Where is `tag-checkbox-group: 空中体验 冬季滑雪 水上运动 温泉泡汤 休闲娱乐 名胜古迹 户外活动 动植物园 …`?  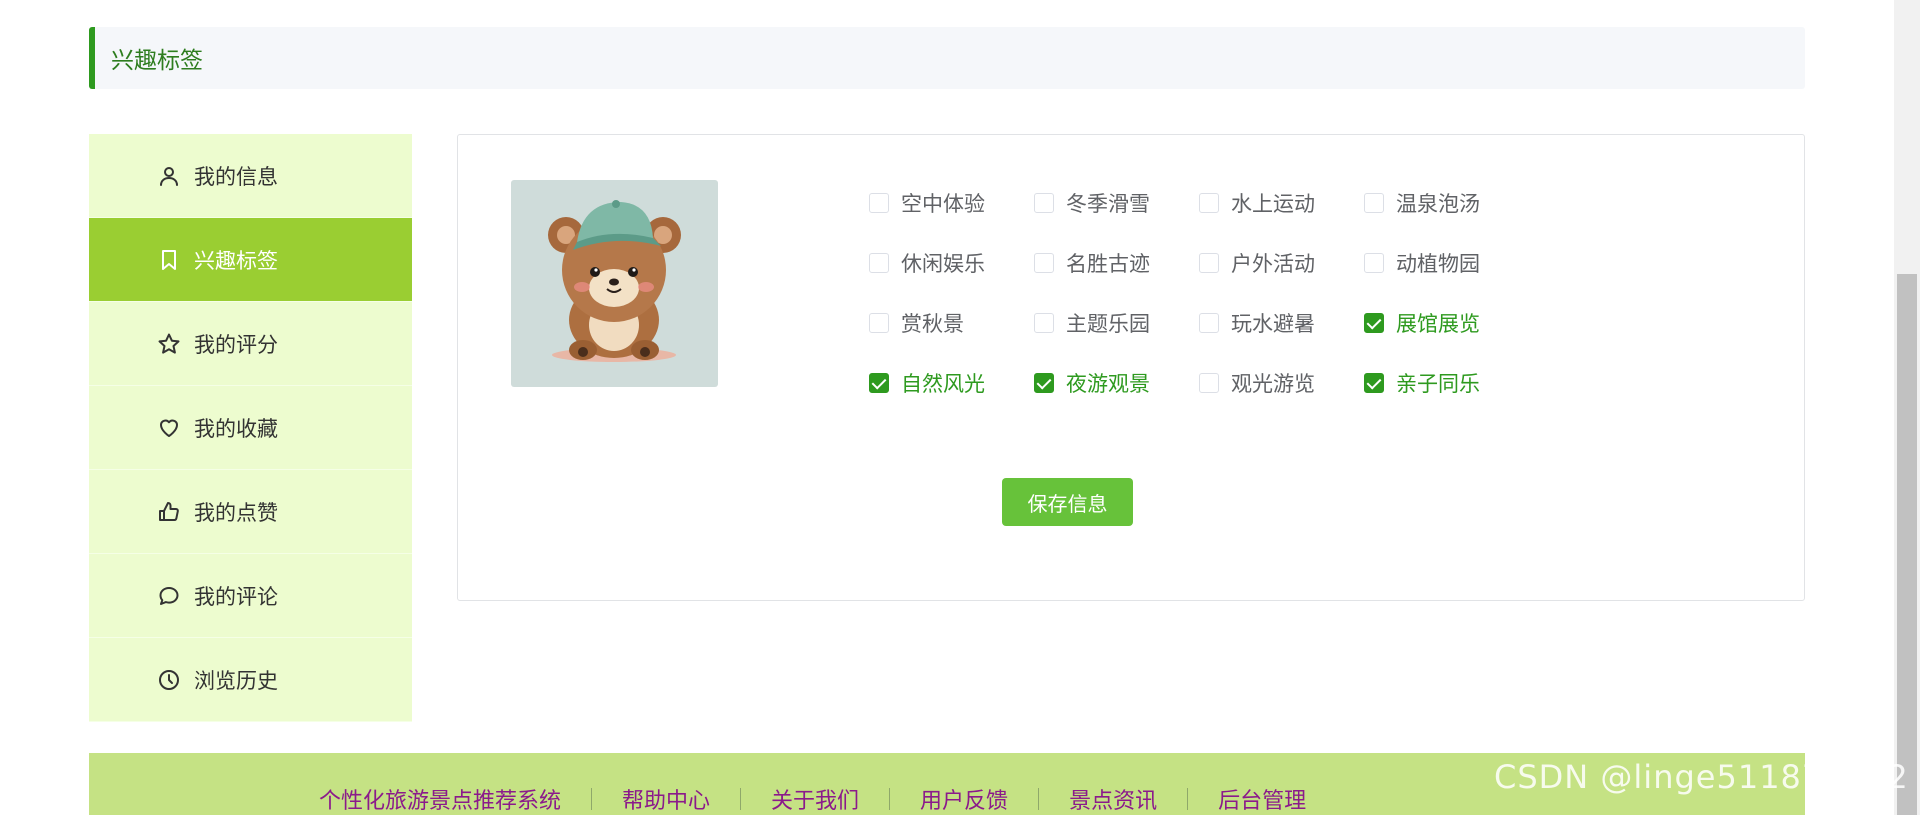
tag-checkbox-group: 空中体验 冬季滑雪 水上运动 温泉泡汤 休闲娱乐 名胜古迹 户外活动 动植物园 … is located at coordinates (1199, 293).